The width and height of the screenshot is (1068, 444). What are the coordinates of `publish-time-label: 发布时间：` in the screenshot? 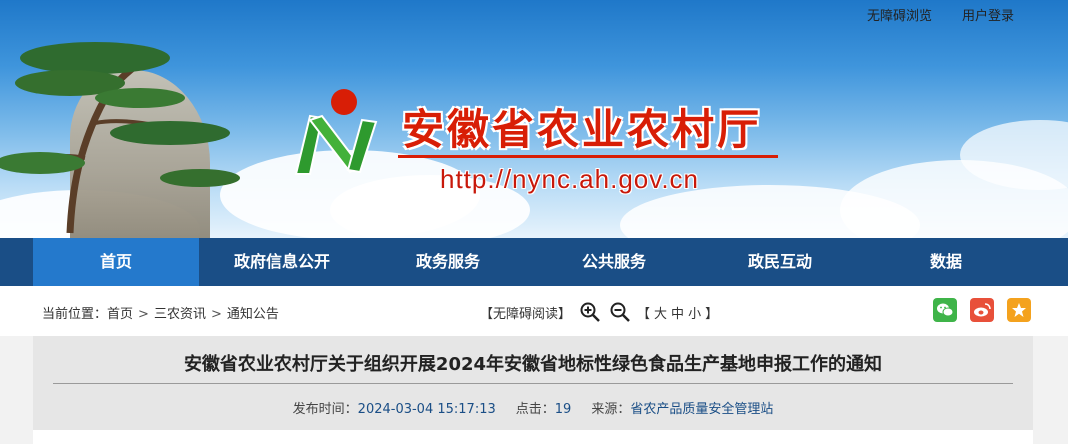 It's located at (325, 409).